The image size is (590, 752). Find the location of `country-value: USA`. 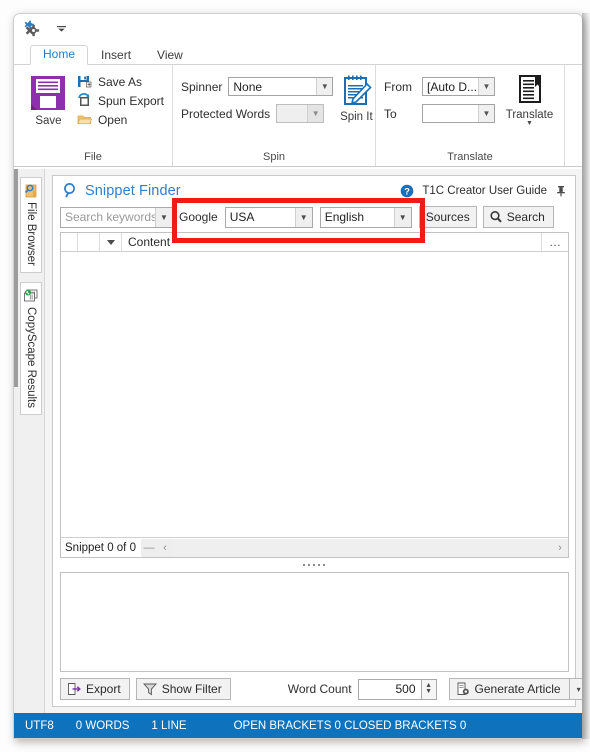

country-value: USA is located at coordinates (242, 217).